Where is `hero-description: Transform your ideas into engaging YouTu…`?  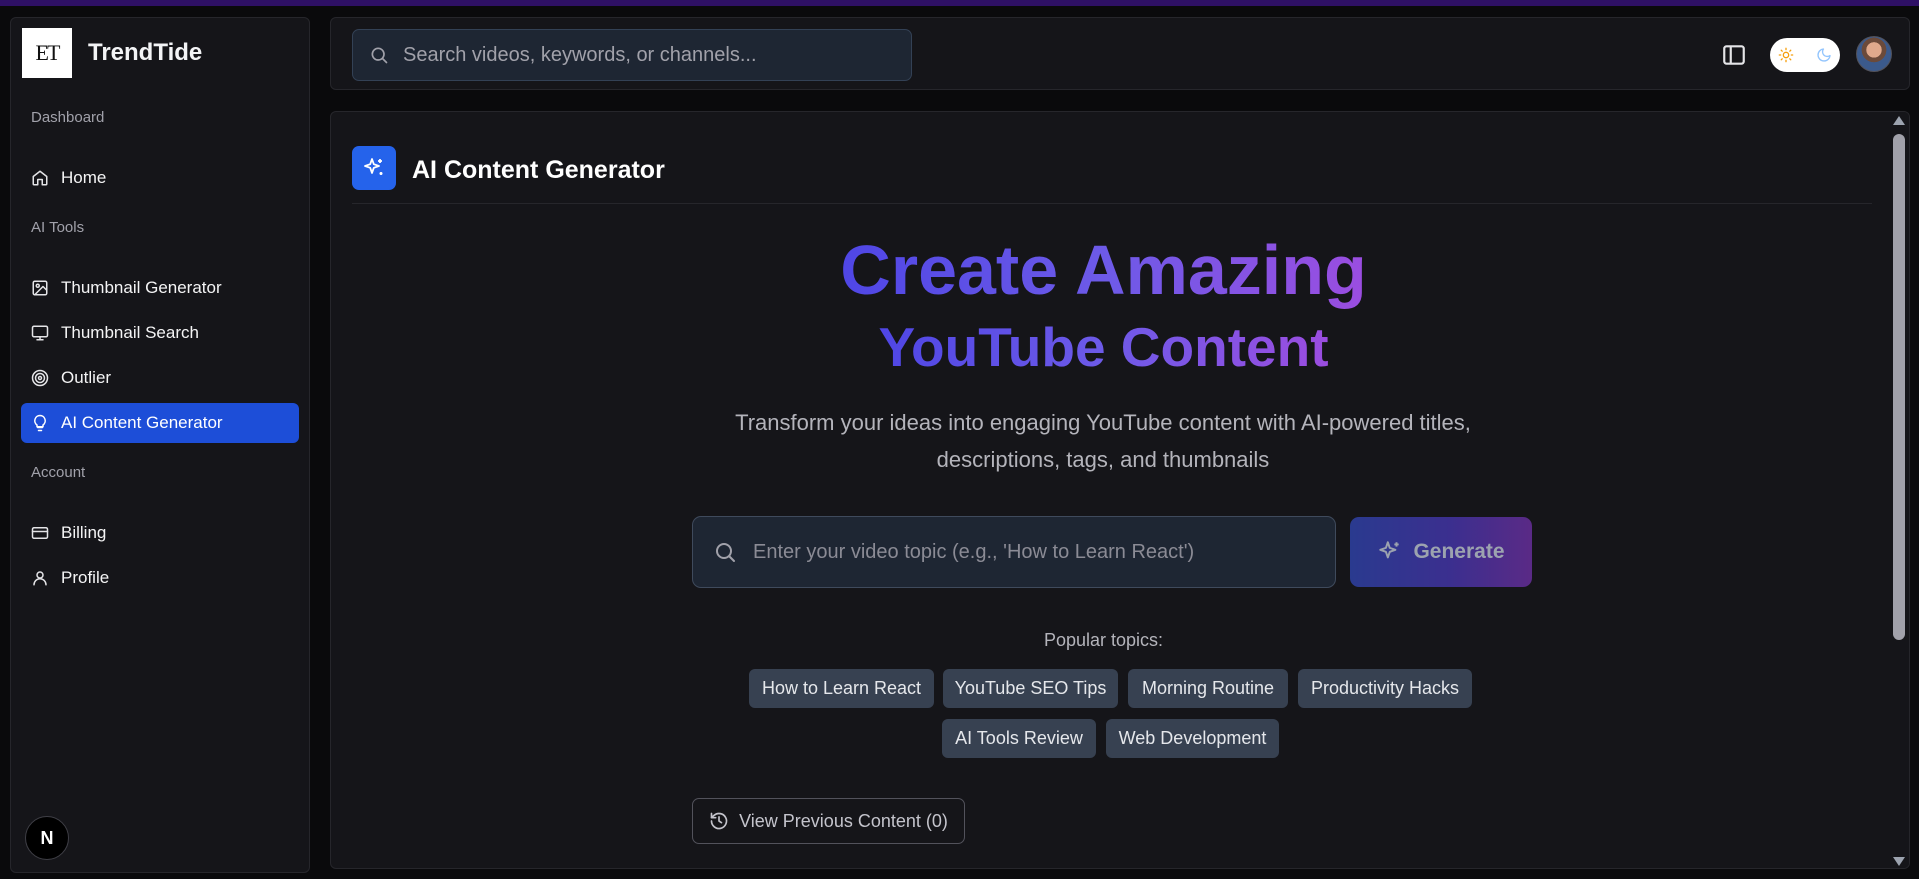 hero-description: Transform your ideas into engaging YouTu… is located at coordinates (1103, 441).